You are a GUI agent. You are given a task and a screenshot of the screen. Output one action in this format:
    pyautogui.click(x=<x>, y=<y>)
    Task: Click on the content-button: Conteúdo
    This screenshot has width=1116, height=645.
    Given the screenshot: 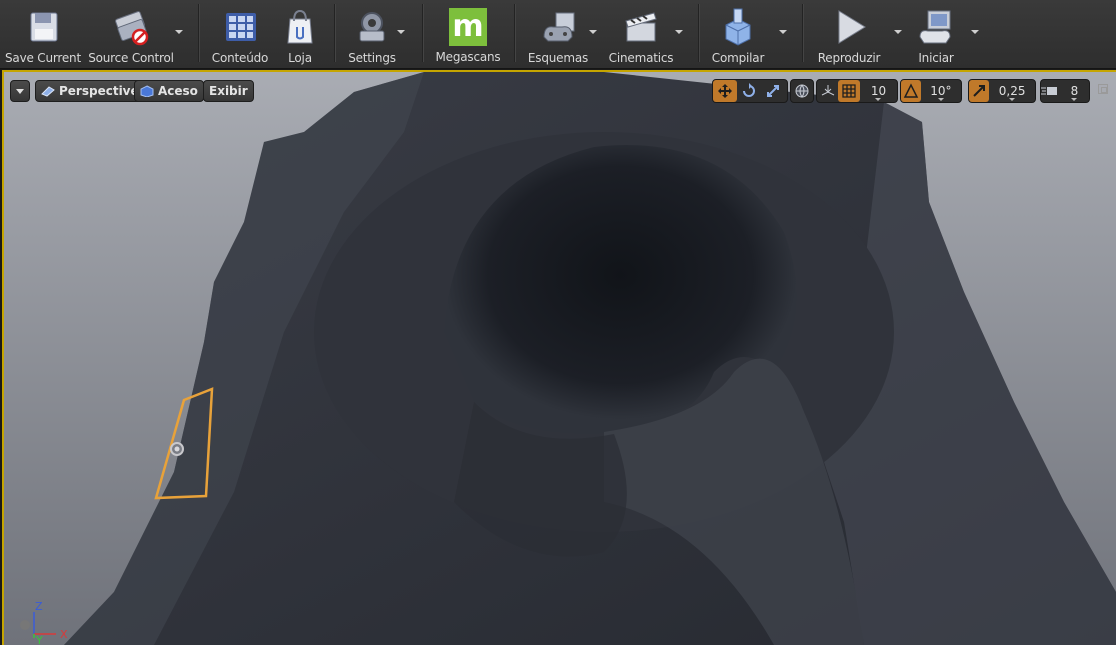 What is the action you would take?
    pyautogui.click(x=240, y=33)
    